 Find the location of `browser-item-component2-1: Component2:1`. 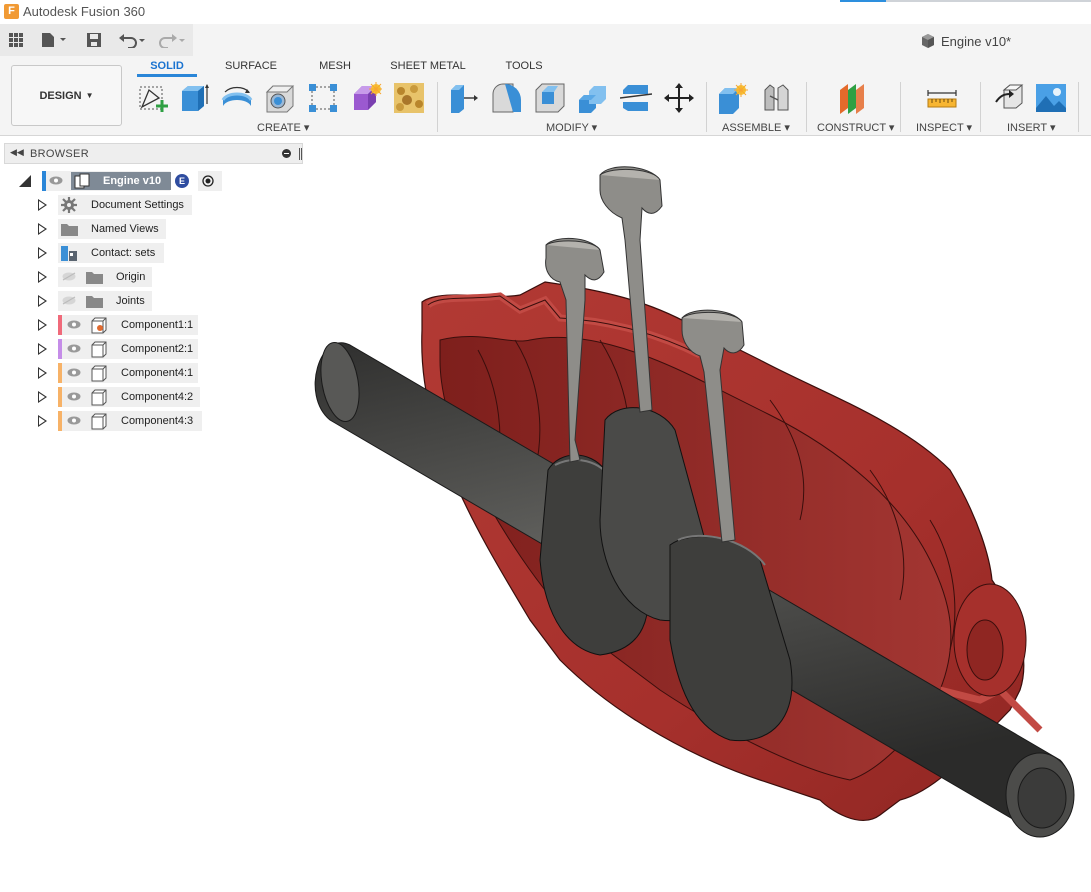

browser-item-component2-1: Component2:1 is located at coordinates (105, 349).